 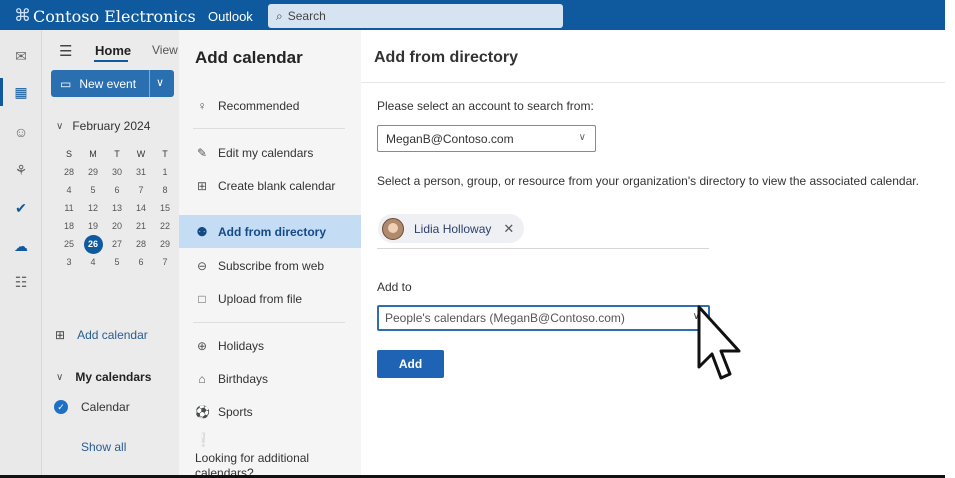 I want to click on day-cell: 19, so click(x=93, y=226).